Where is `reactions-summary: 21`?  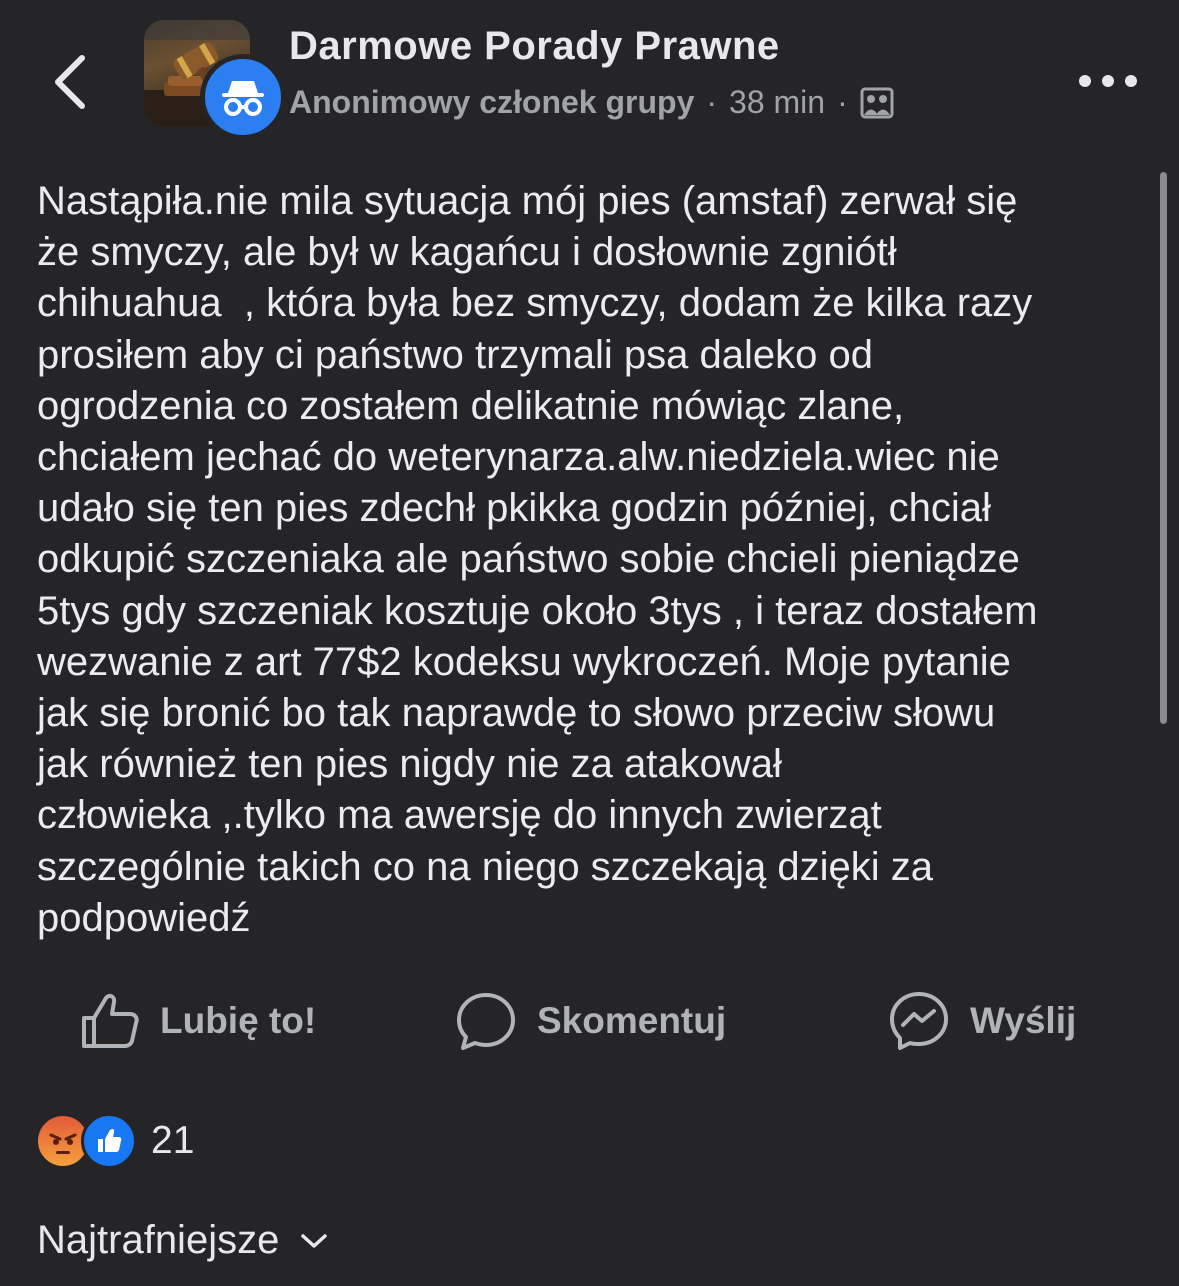 reactions-summary: 21 is located at coordinates (115, 1141).